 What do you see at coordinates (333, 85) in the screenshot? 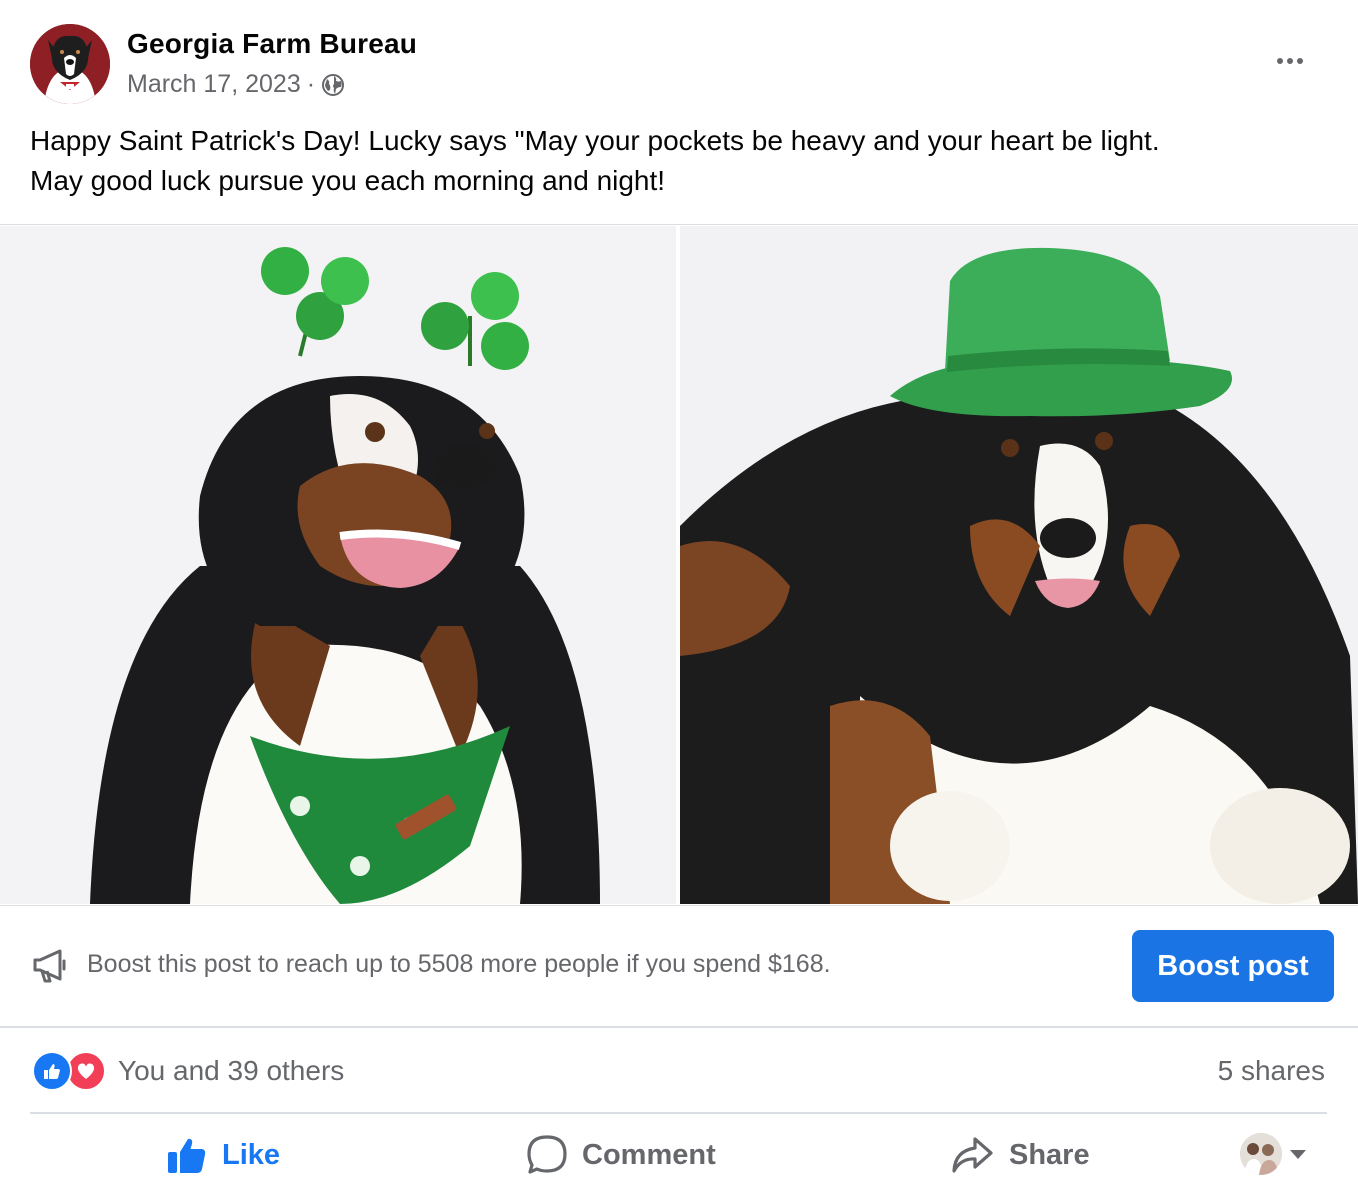
I see `globe-icon` at bounding box center [333, 85].